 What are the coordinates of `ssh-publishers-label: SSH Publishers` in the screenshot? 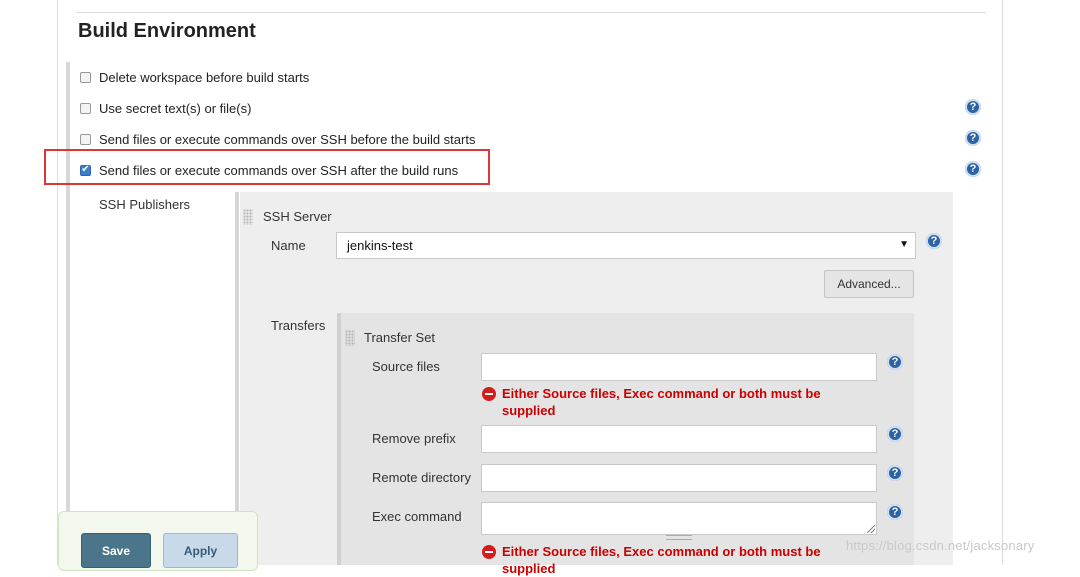 It's located at (145, 204).